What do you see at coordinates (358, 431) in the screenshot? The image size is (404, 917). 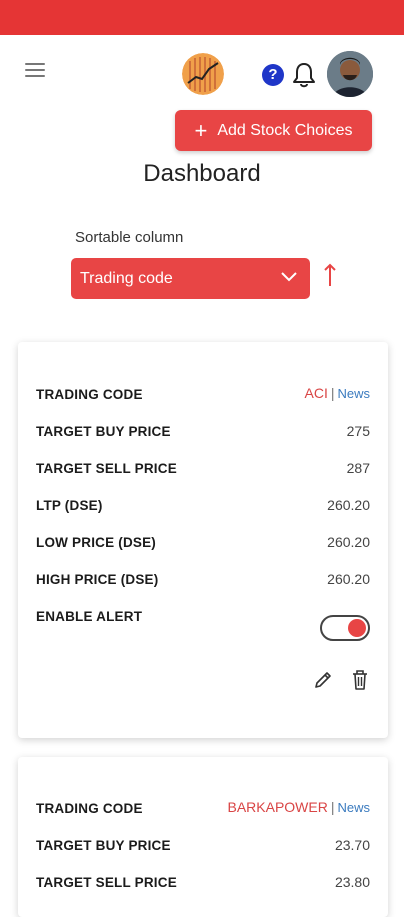 I see `target-buy-price-value: 275` at bounding box center [358, 431].